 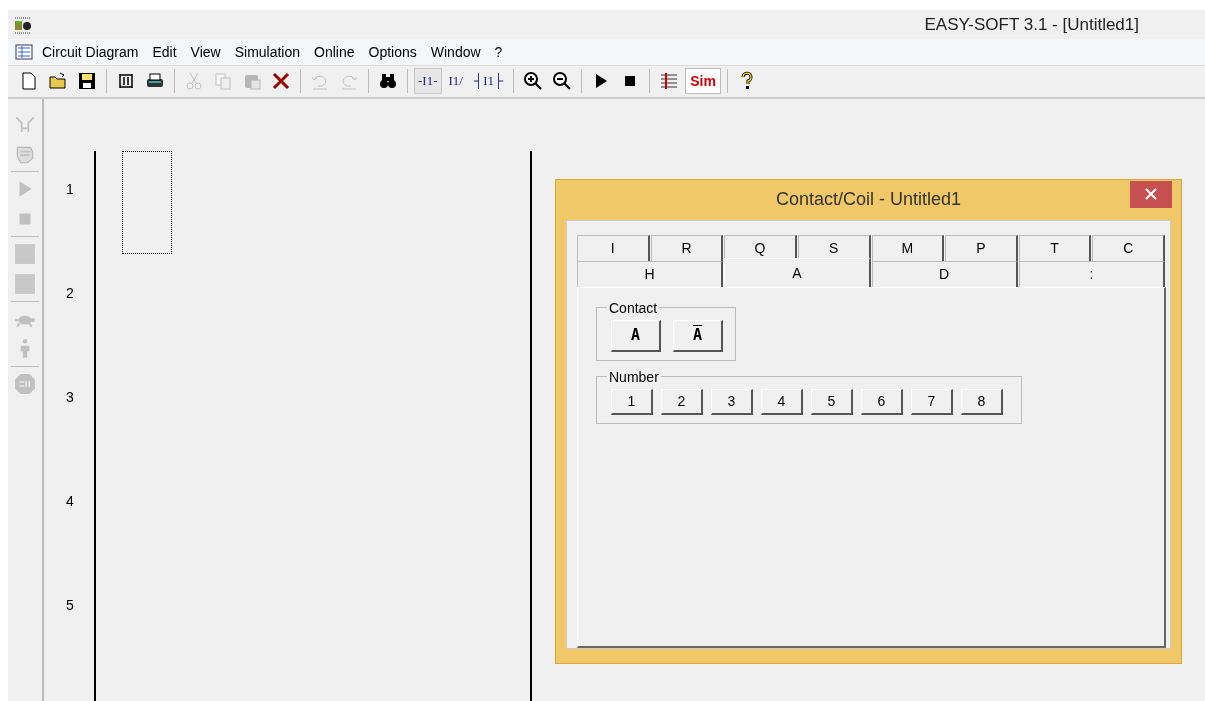 I want to click on tab: R, so click(x=687, y=248).